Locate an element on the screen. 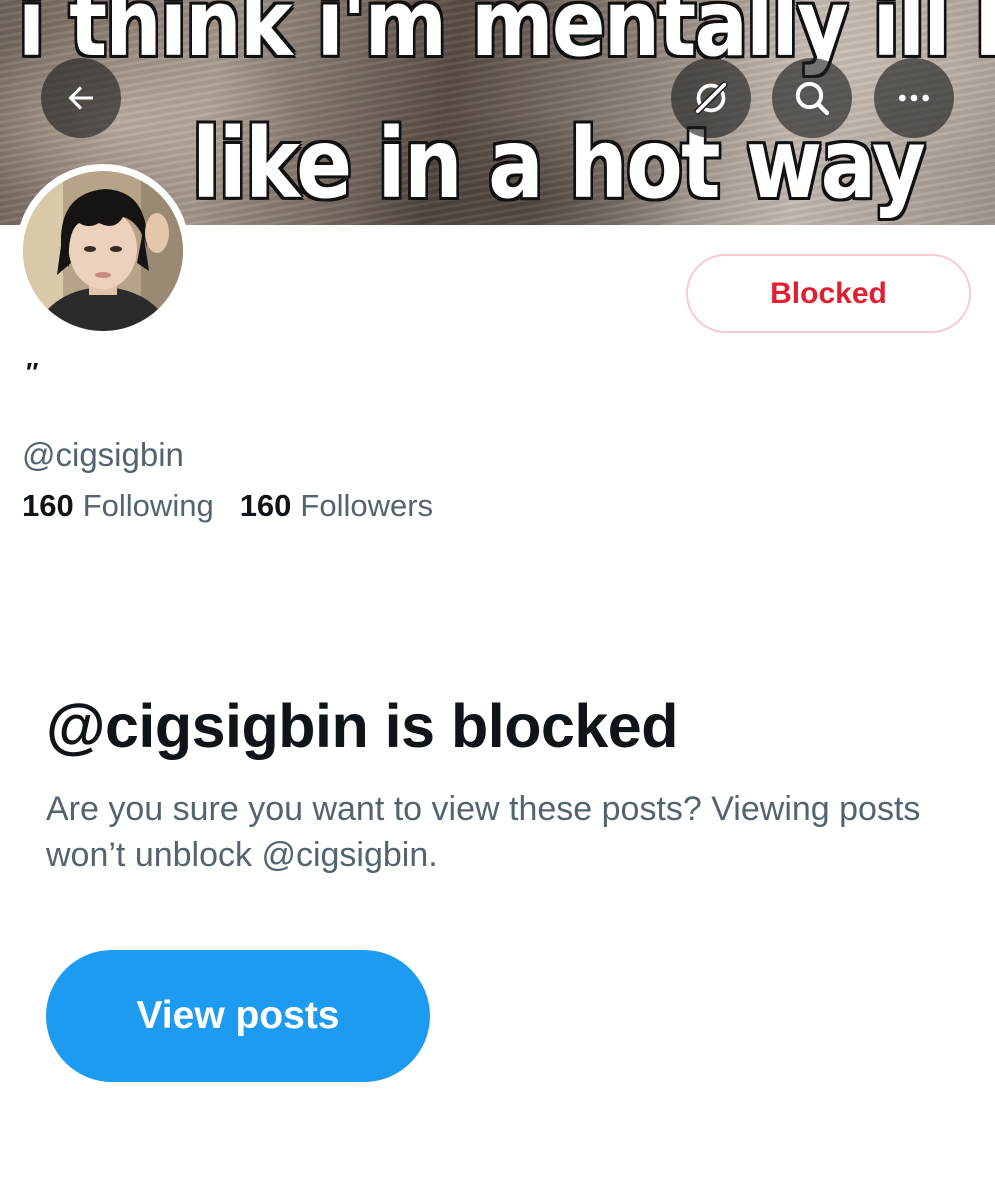  banner-caption-line-1: i think i'm mentally ill but is located at coordinates (506, 38).